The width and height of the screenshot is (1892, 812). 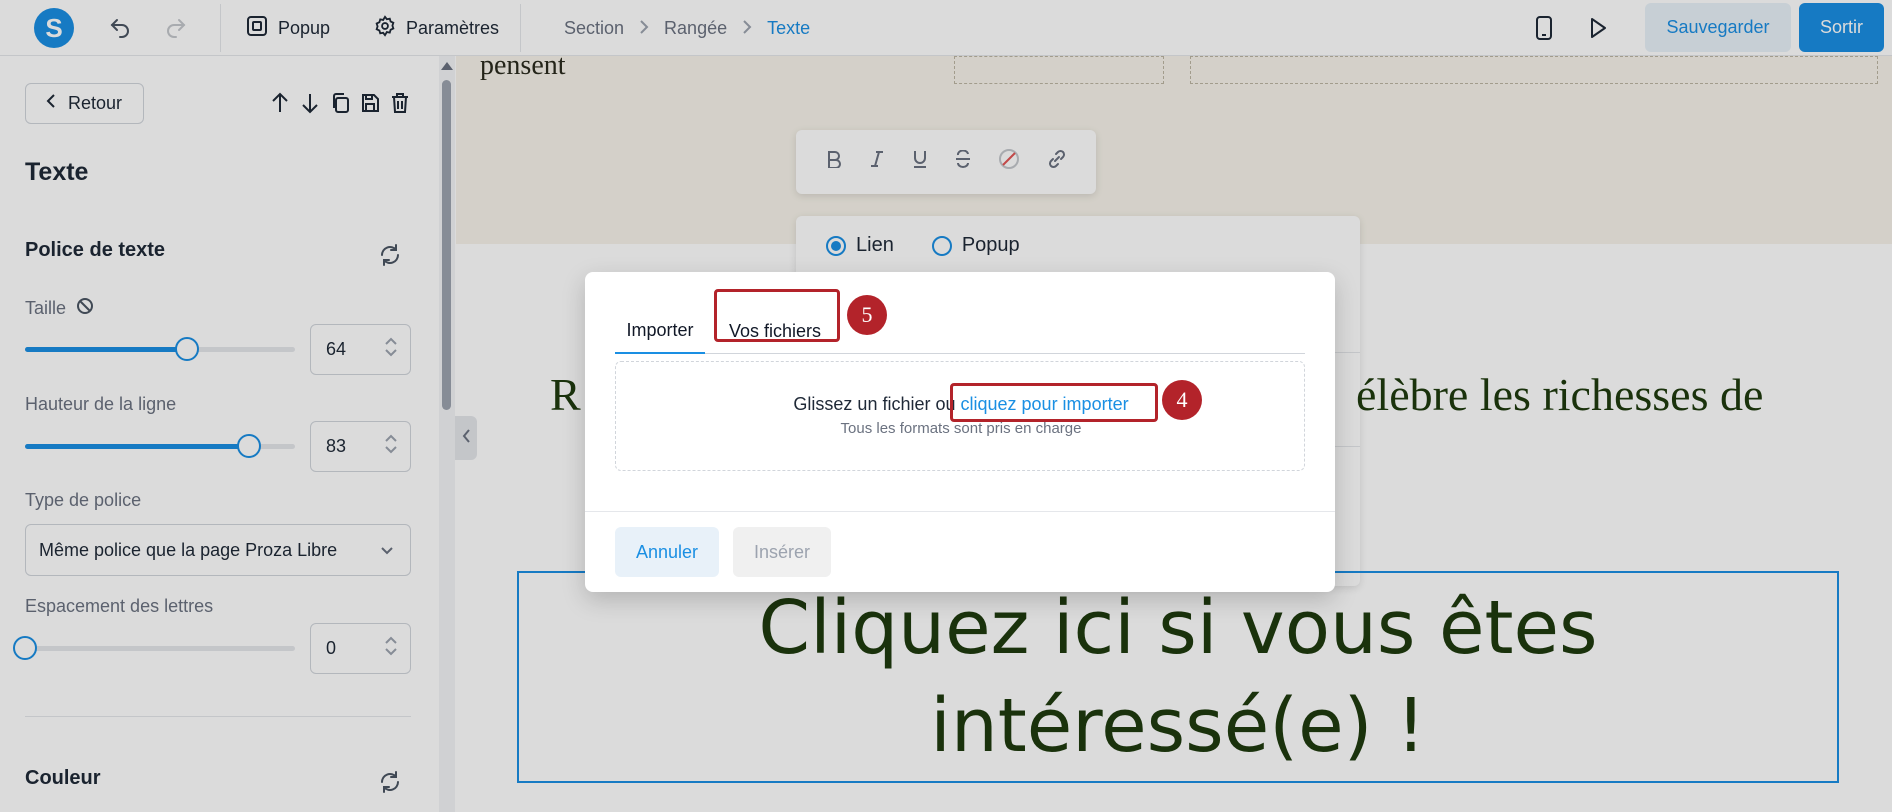 I want to click on tab-import: Importer, so click(x=660, y=331).